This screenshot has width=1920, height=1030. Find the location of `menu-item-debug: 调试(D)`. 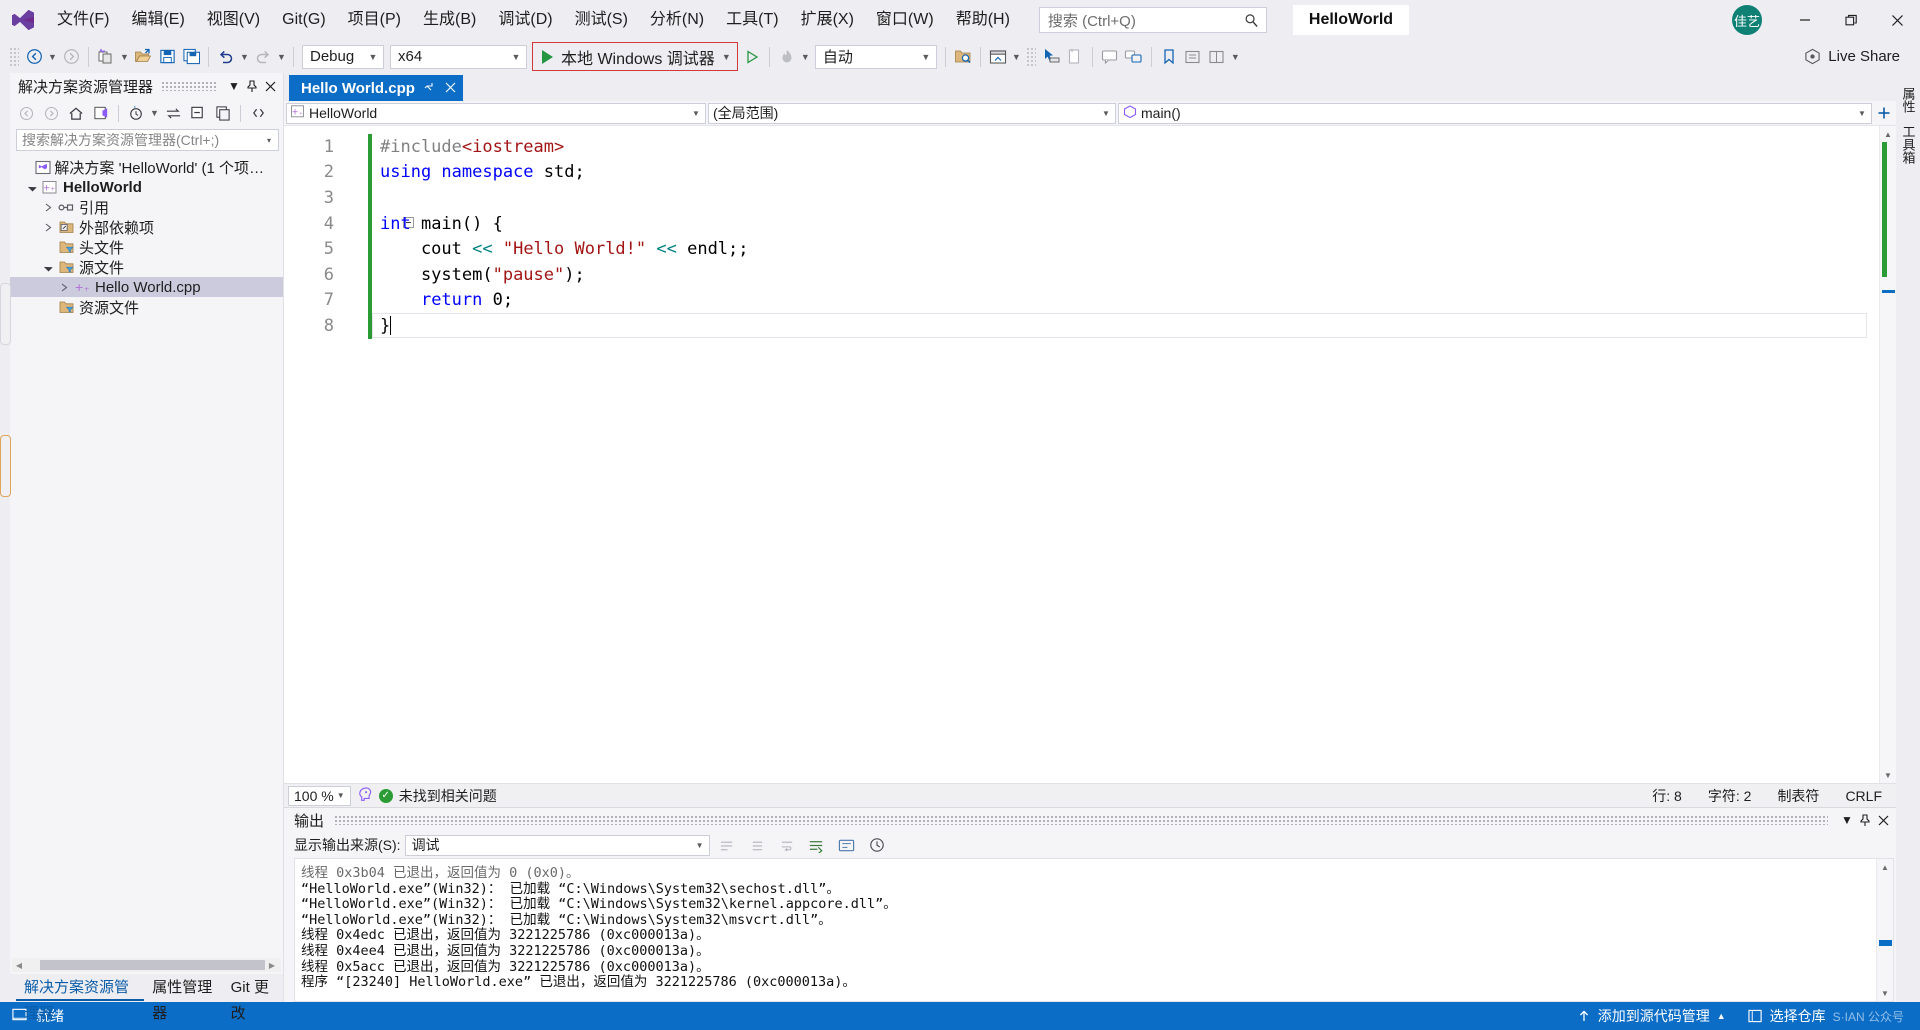

menu-item-debug: 调试(D) is located at coordinates (525, 20).